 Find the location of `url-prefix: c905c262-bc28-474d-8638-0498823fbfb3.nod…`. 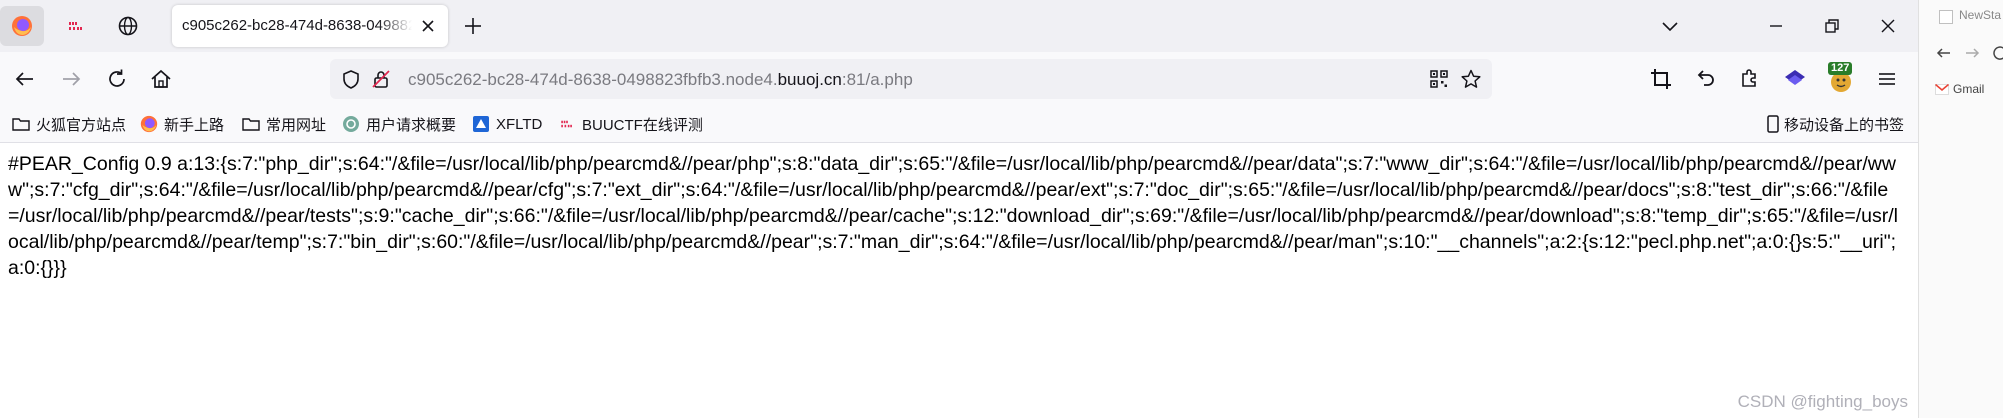

url-prefix: c905c262-bc28-474d-8638-0498823fbfb3.nod… is located at coordinates (593, 79).